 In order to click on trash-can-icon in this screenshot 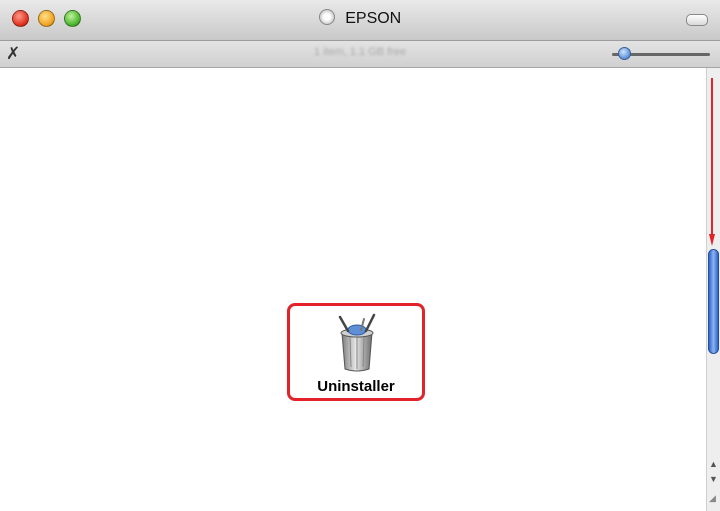, I will do `click(357, 342)`.